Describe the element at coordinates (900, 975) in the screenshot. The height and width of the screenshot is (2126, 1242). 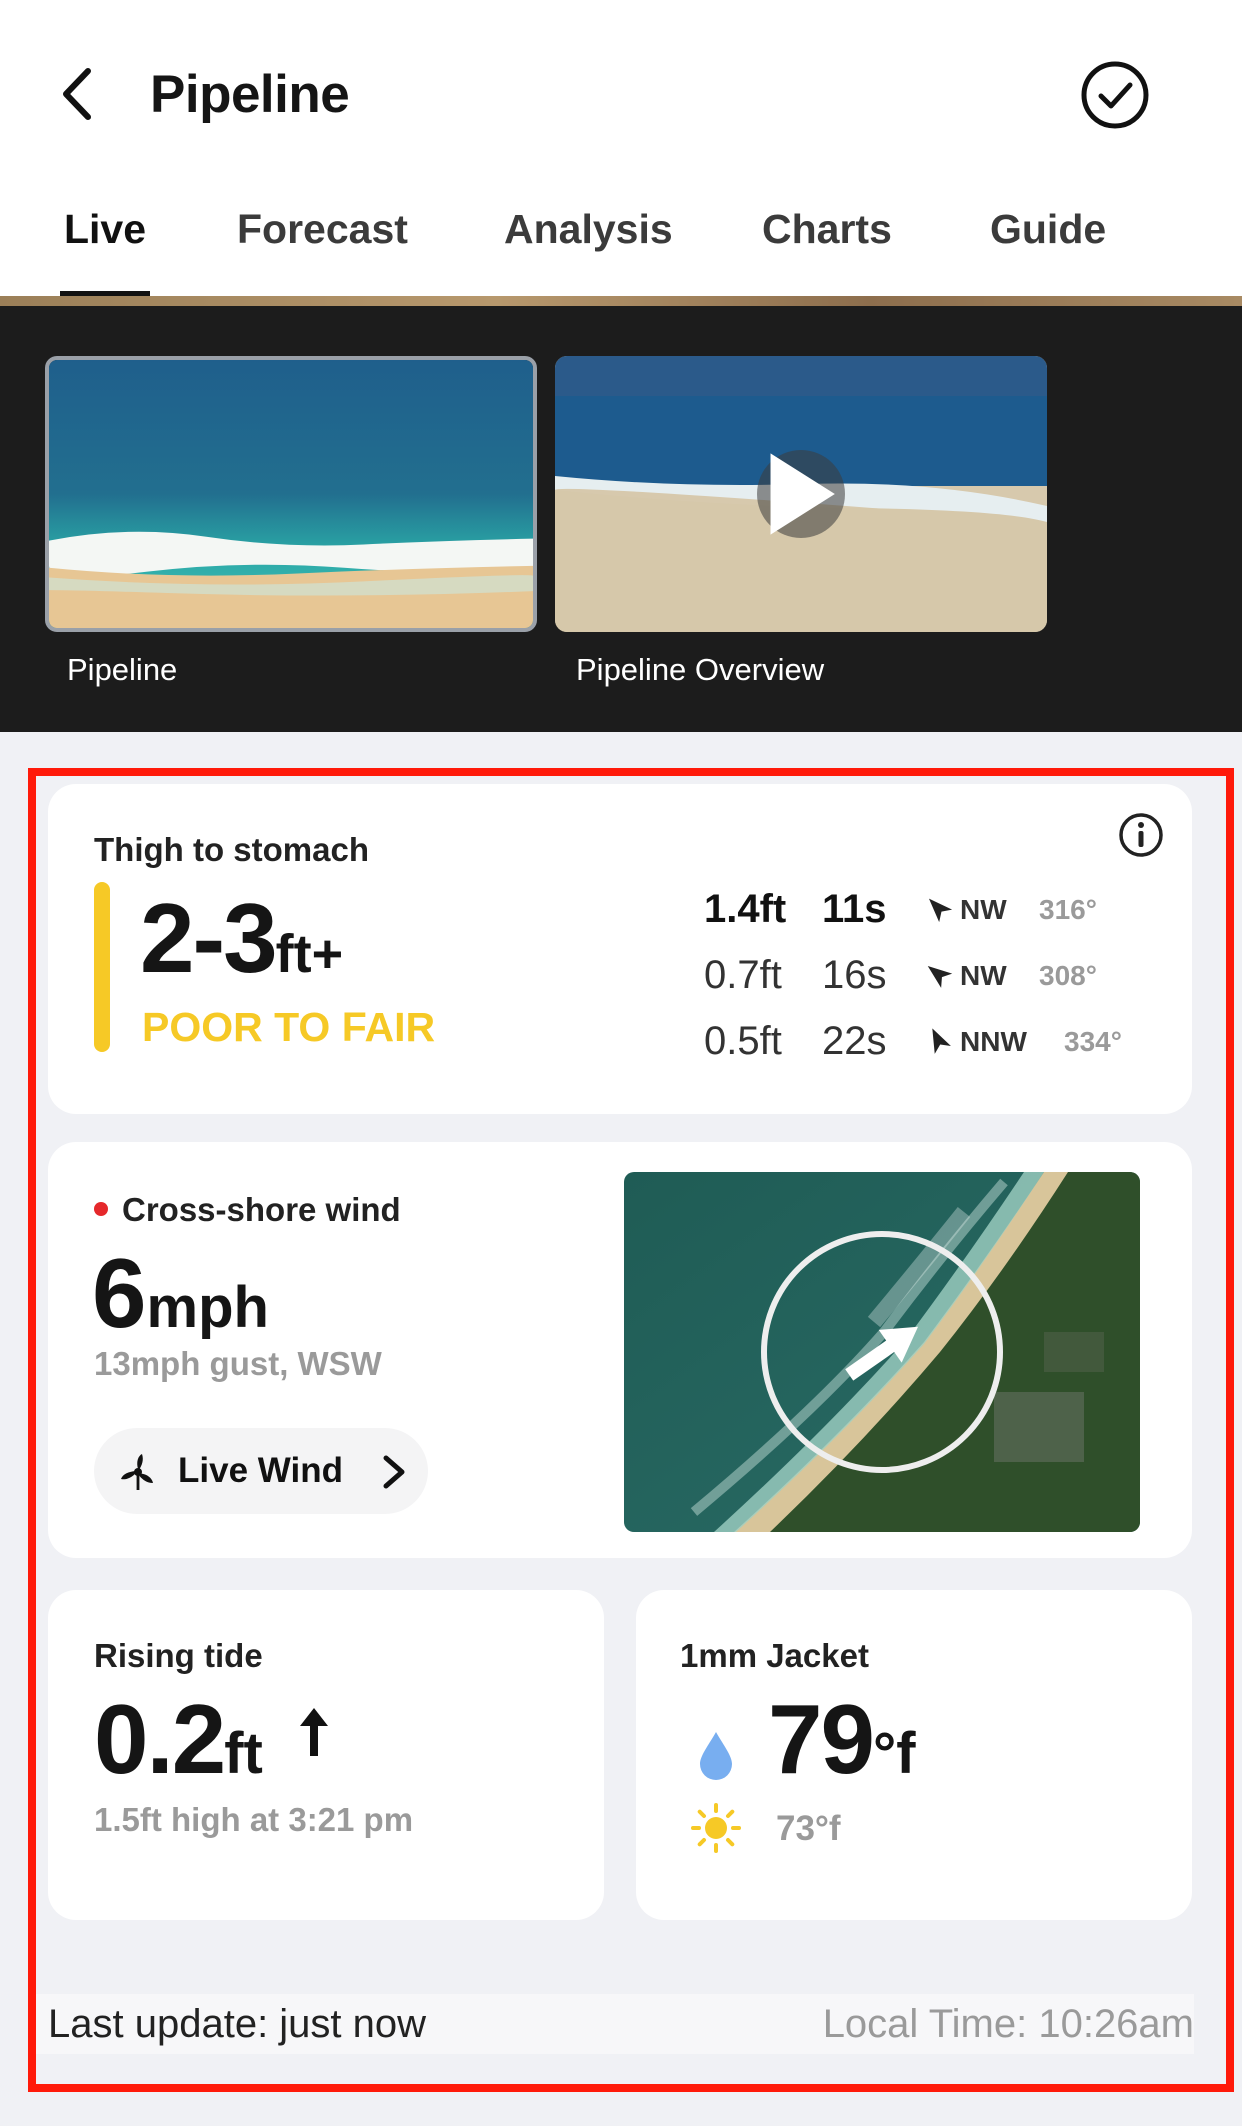
I see `swell-row: 0.7ft 16s NW 308°` at that location.